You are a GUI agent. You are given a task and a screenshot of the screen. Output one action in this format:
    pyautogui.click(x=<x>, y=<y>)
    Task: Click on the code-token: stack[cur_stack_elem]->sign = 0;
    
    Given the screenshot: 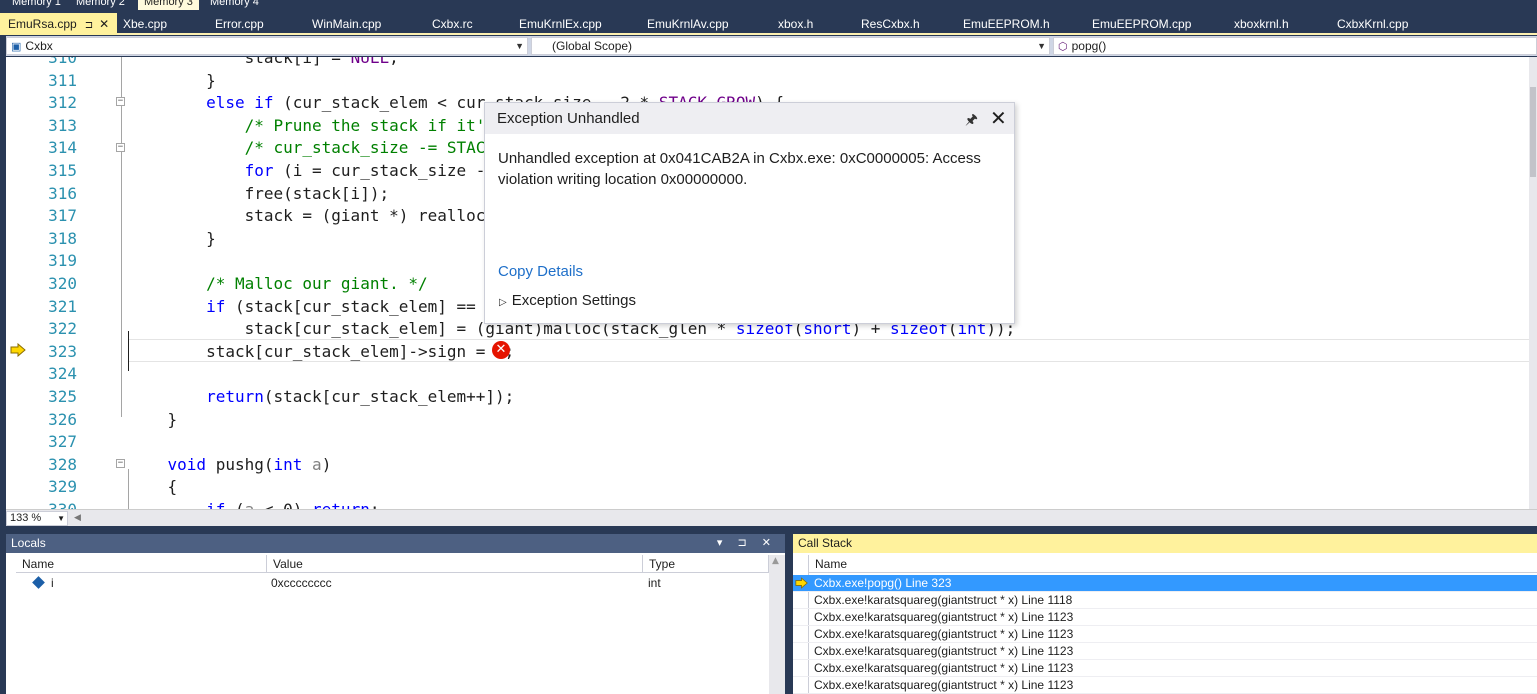 What is the action you would take?
    pyautogui.click(x=322, y=351)
    